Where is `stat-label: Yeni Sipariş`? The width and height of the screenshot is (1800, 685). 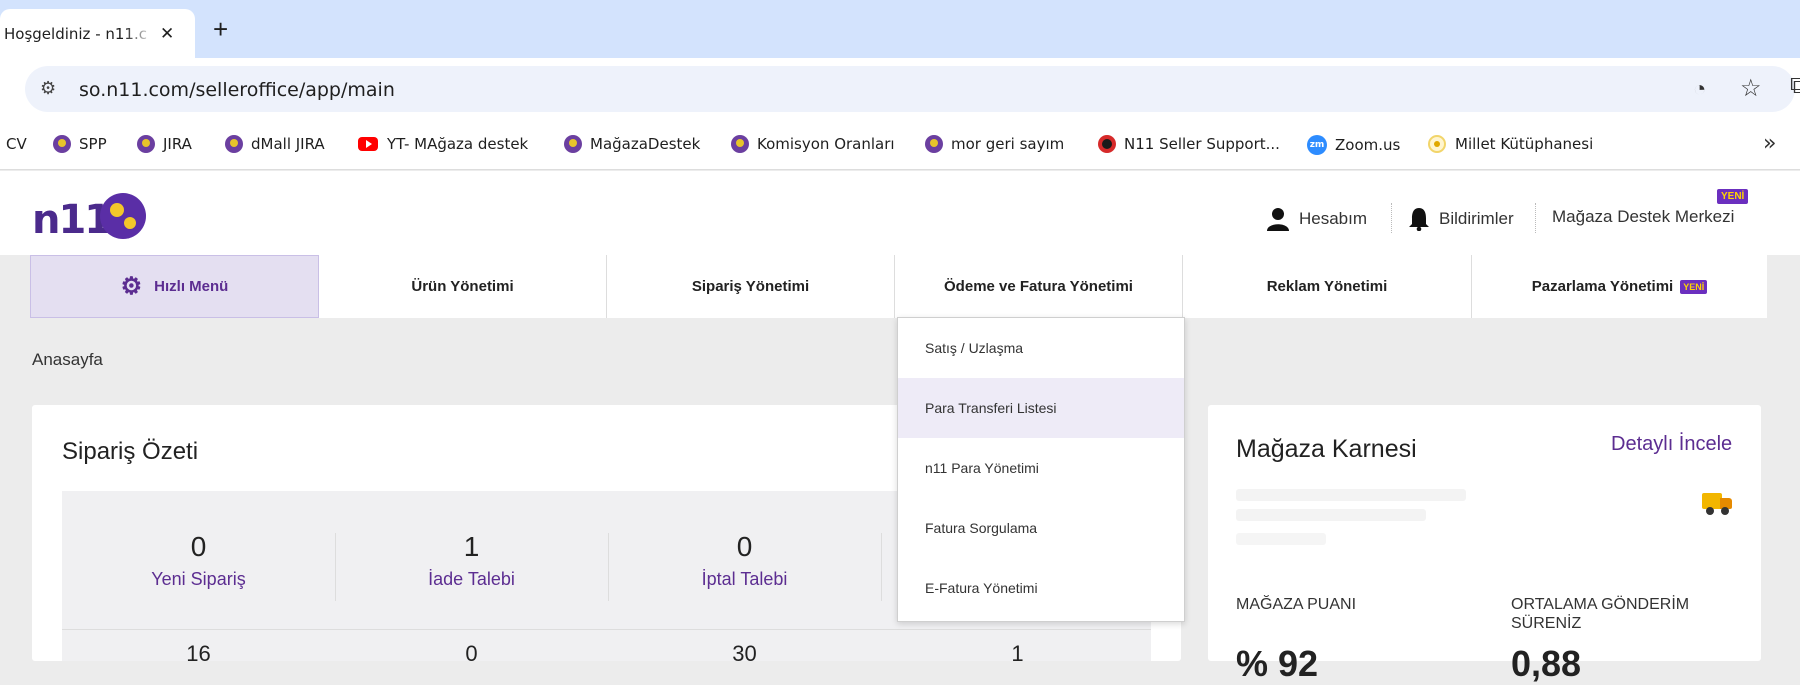
stat-label: Yeni Sipariş is located at coordinates (198, 579).